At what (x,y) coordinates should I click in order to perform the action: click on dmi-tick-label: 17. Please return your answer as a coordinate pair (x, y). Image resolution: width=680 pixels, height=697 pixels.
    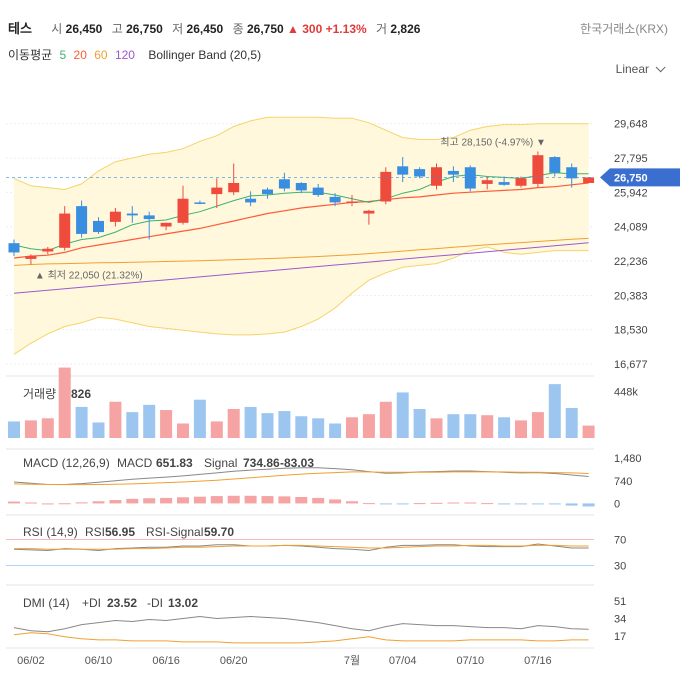
    Looking at the image, I should click on (620, 637).